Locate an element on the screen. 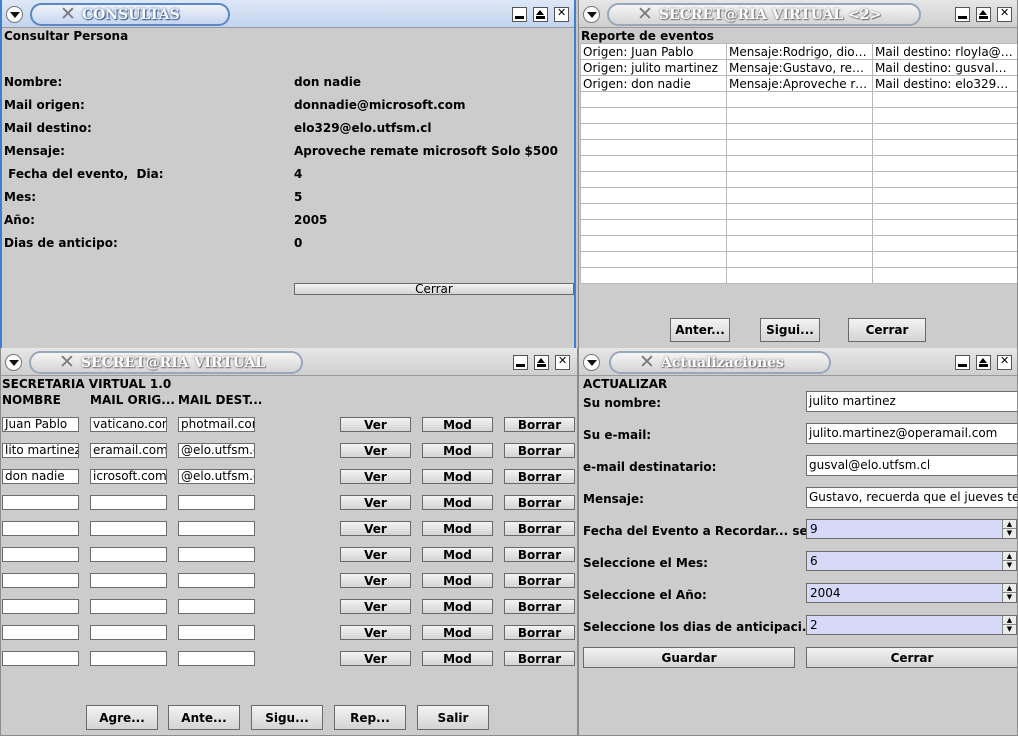 The image size is (1018, 736). mensaje-field: Gustavo, recuerda que el jueves ten is located at coordinates (911, 497).